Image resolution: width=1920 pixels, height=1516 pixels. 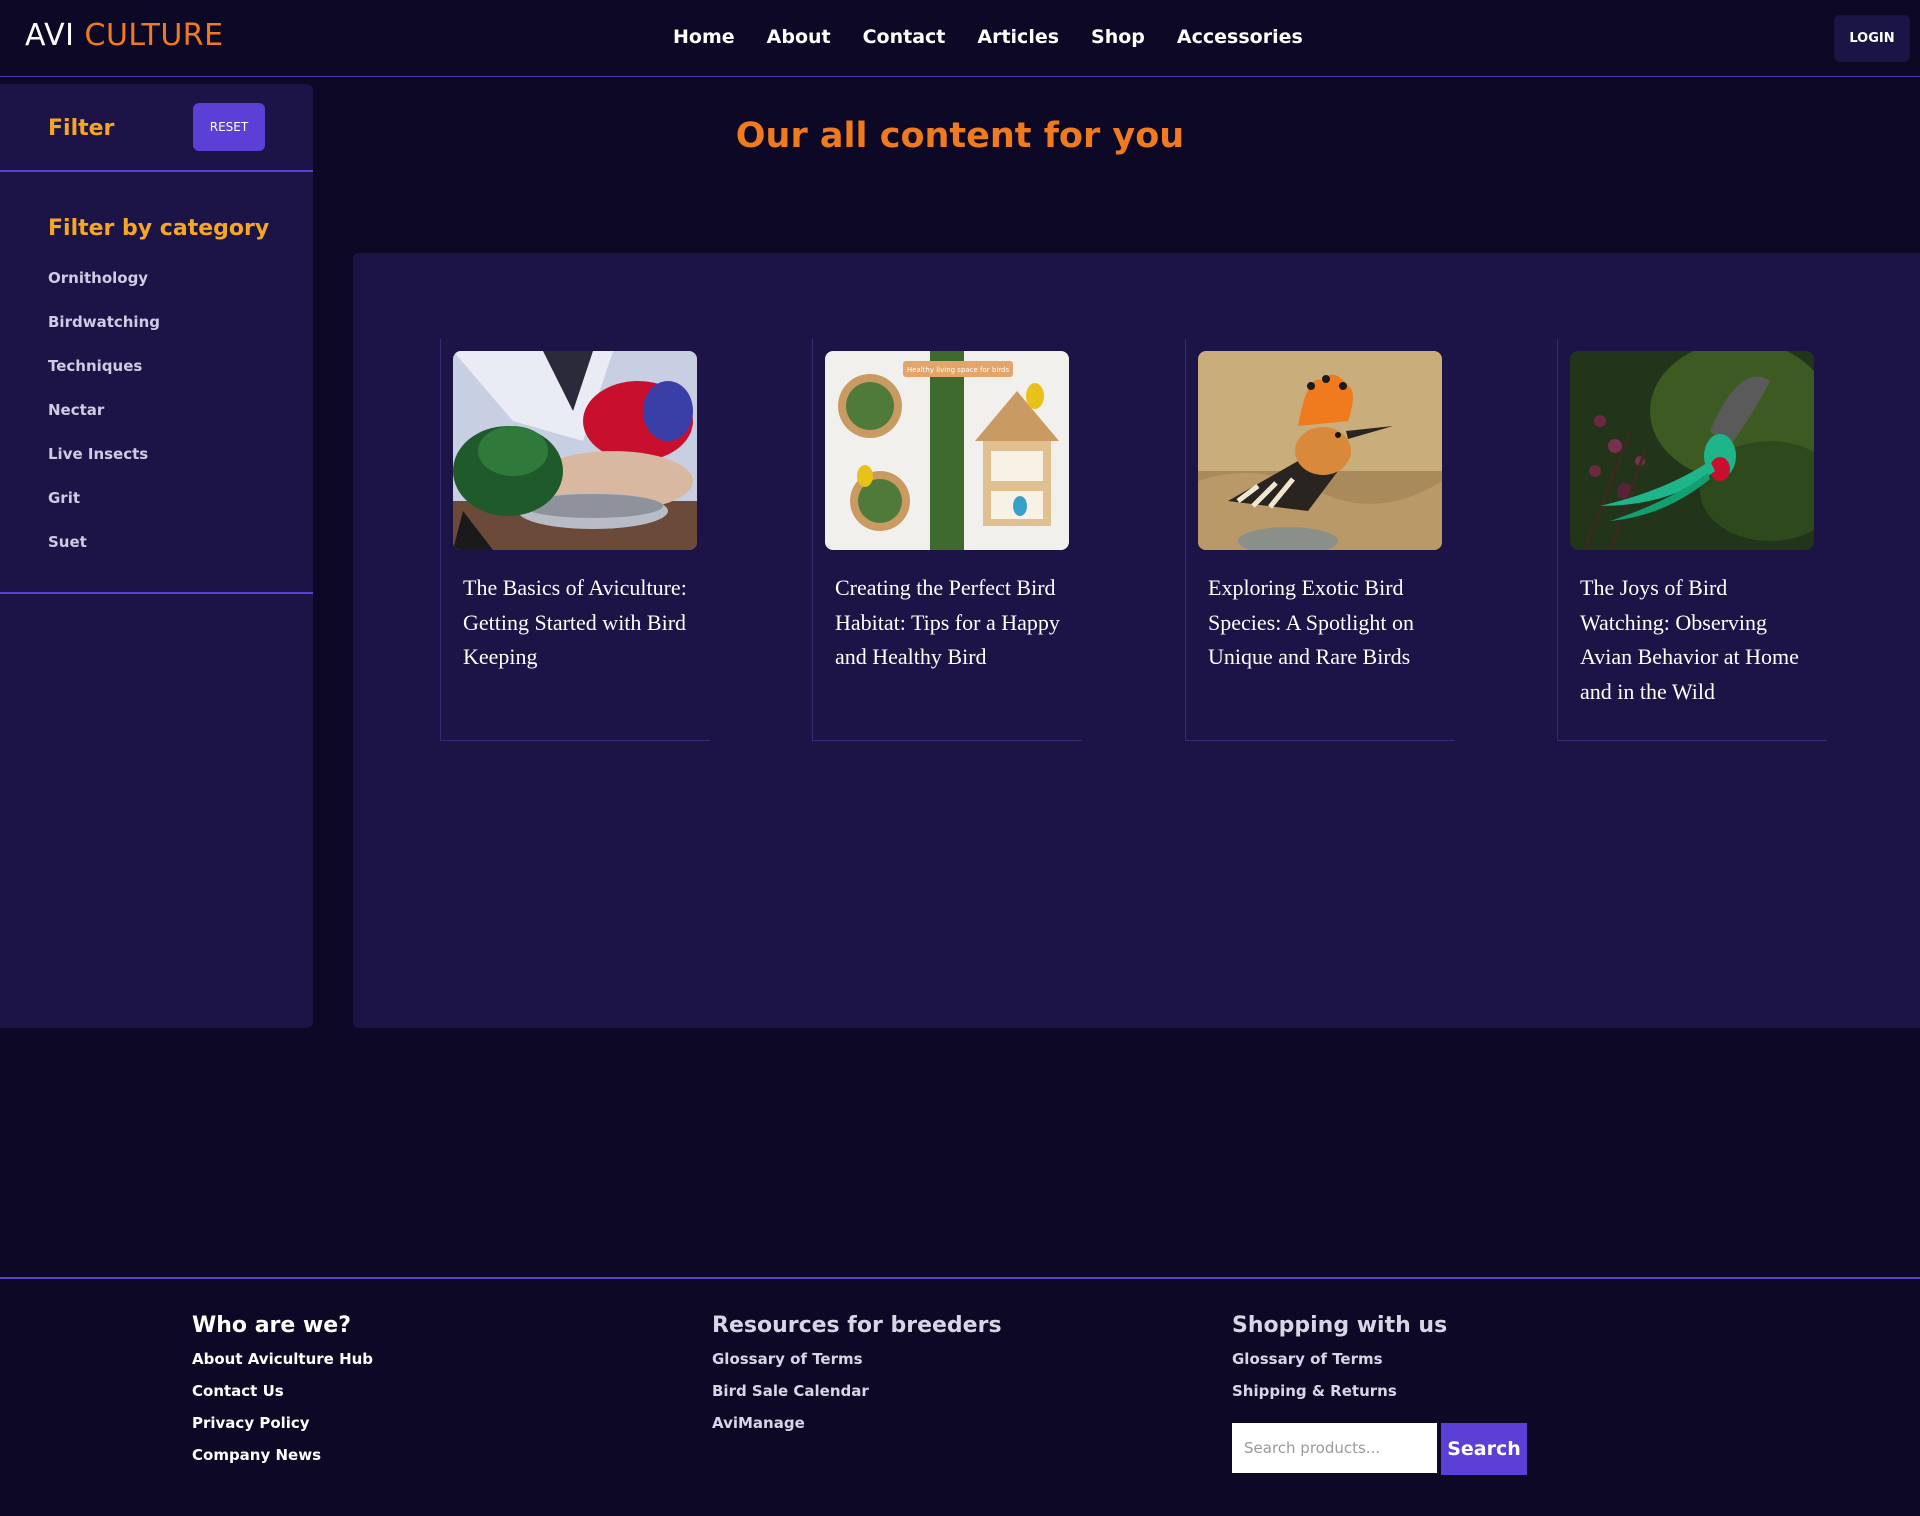 What do you see at coordinates (229, 127) in the screenshot?
I see `reset-filter-button: RESET` at bounding box center [229, 127].